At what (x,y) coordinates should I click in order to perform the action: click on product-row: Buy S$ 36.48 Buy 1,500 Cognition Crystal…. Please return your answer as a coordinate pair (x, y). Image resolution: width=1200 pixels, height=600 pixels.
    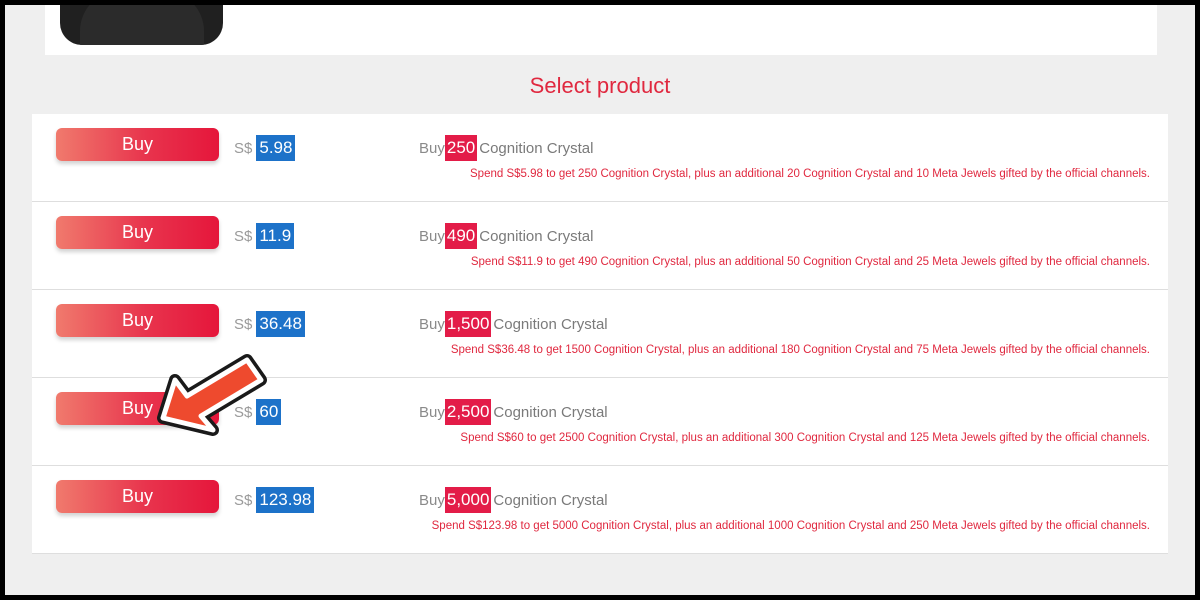
    Looking at the image, I should click on (600, 334).